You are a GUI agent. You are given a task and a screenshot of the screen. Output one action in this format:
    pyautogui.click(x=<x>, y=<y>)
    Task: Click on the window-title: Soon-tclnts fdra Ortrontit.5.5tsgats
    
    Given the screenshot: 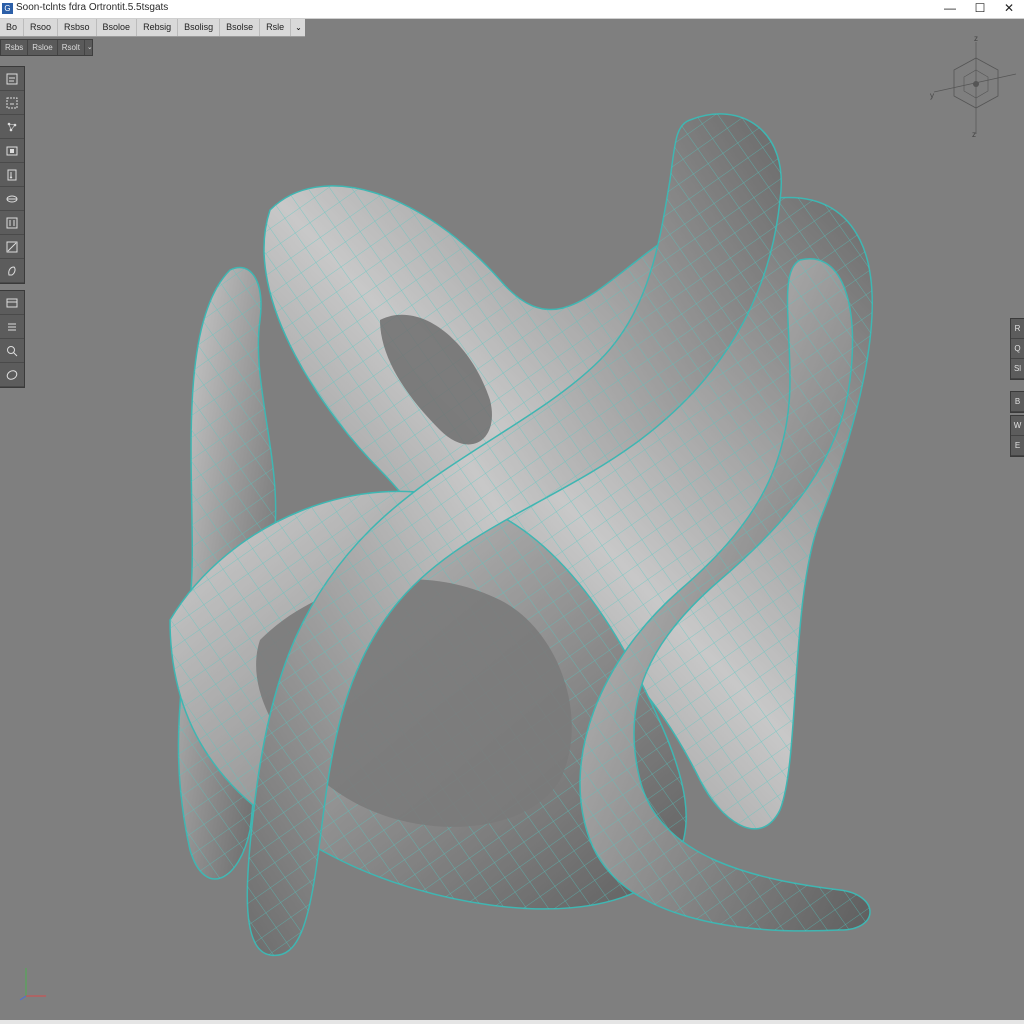 What is the action you would take?
    pyautogui.click(x=92, y=7)
    